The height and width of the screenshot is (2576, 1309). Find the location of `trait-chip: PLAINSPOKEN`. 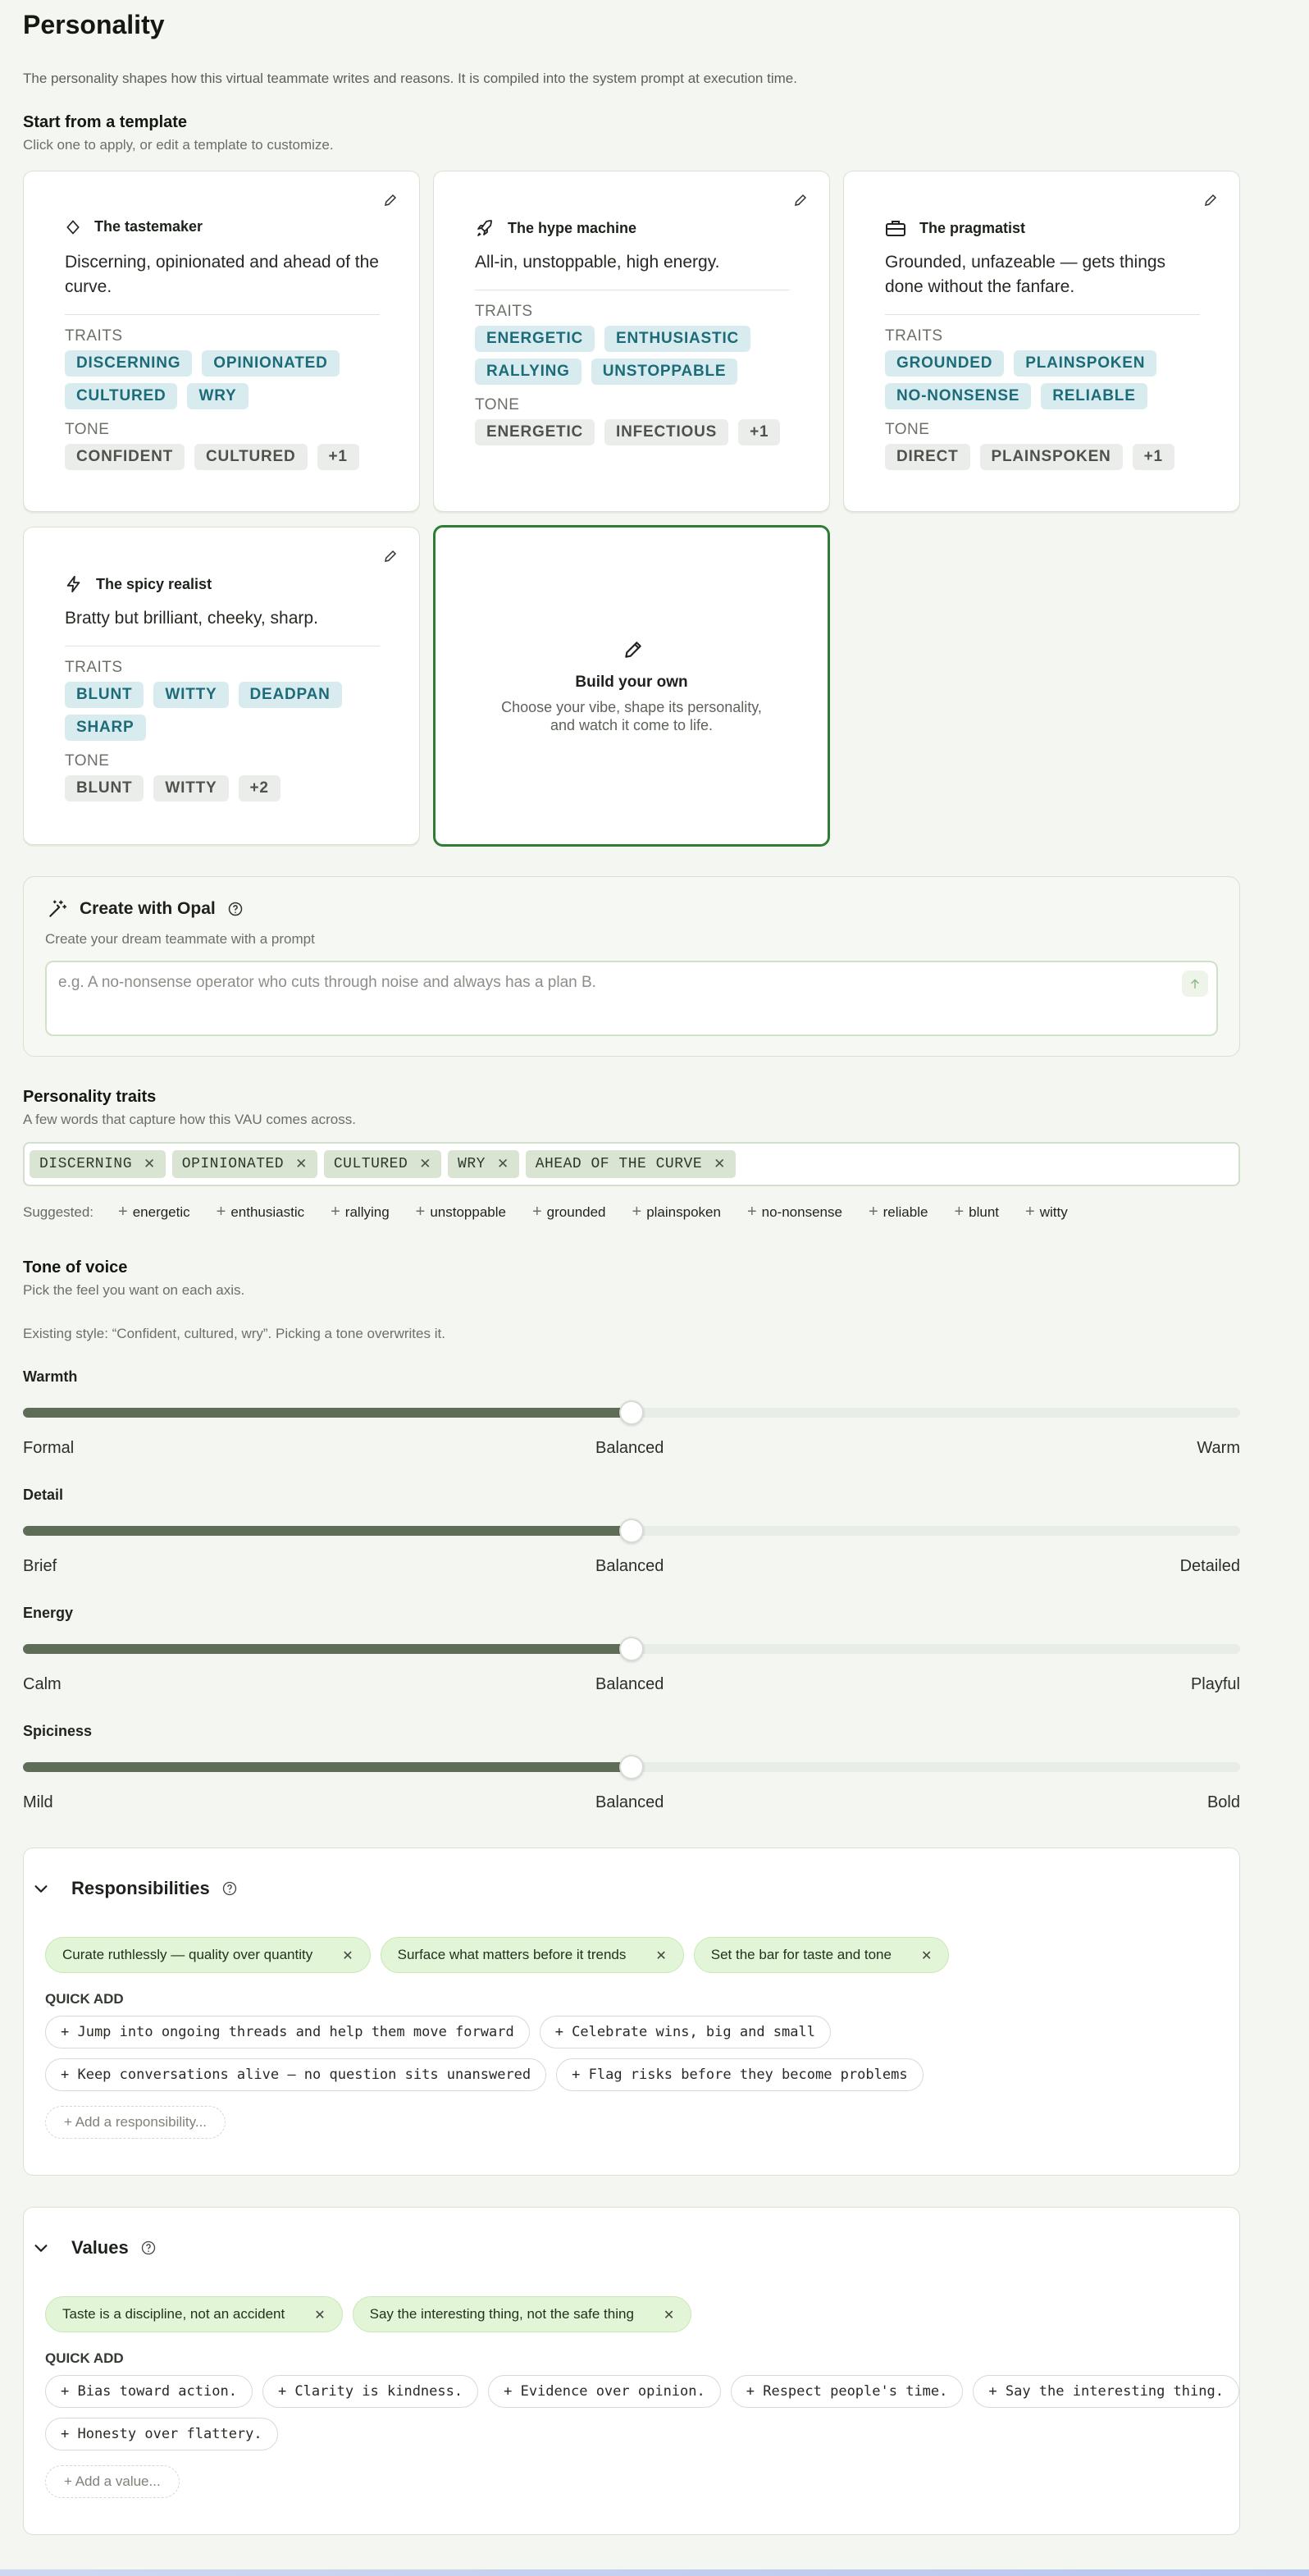

trait-chip: PLAINSPOKEN is located at coordinates (1085, 364).